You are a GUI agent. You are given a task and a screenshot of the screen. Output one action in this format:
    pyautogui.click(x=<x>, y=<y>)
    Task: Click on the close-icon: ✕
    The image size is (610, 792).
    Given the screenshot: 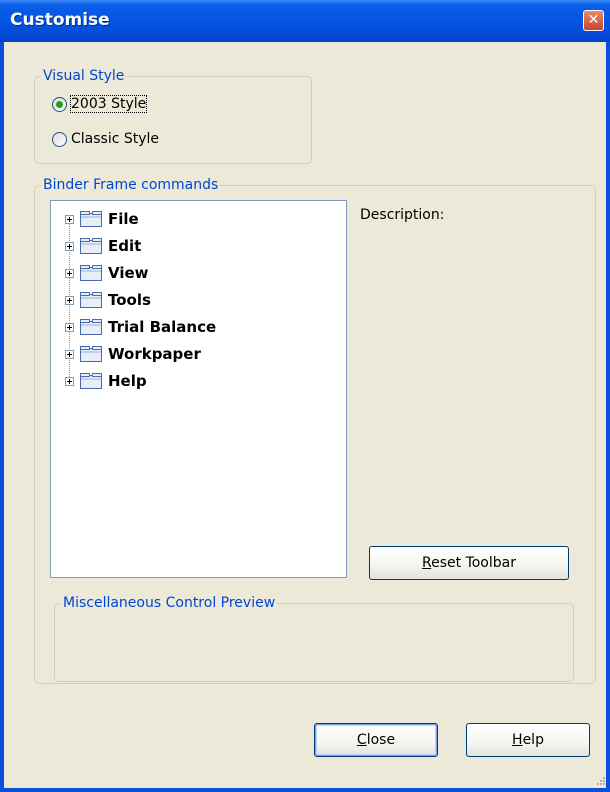 What is the action you would take?
    pyautogui.click(x=593, y=20)
    